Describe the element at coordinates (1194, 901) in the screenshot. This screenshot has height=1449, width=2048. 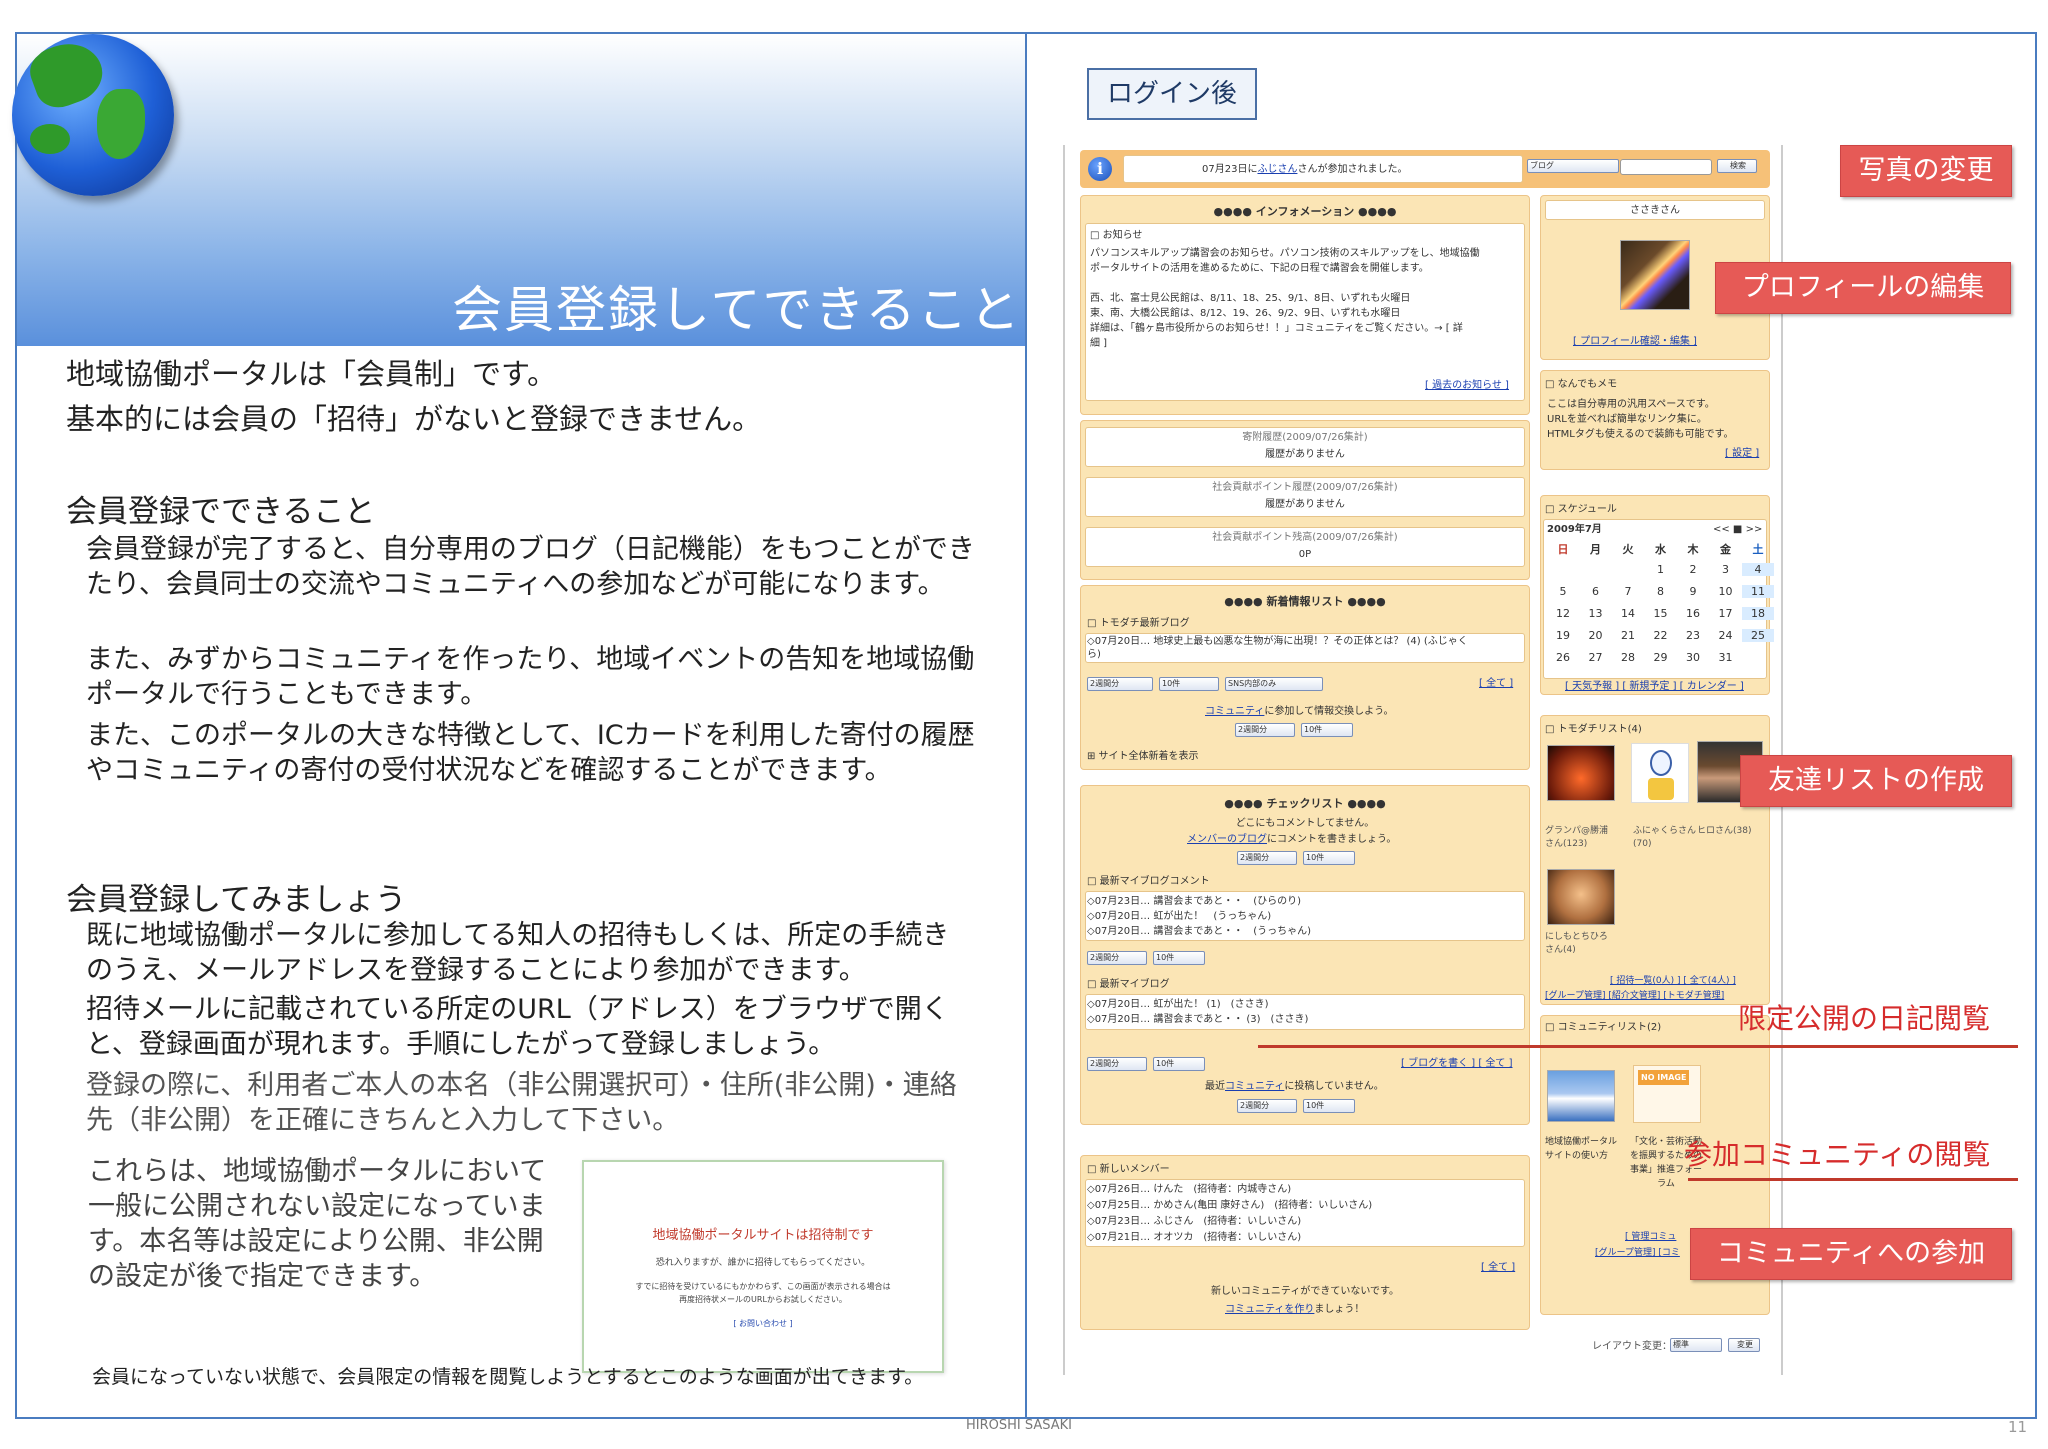
I see `comment-item: ◇07月23日… 講習会まであと・・ (ひらのり)` at that location.